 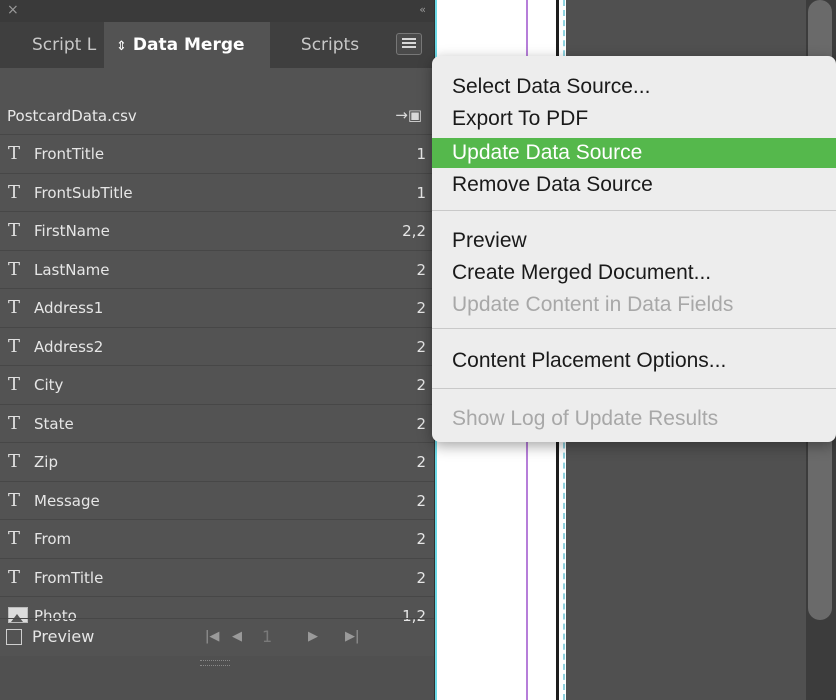 I want to click on field-name: Message, so click(x=67, y=500).